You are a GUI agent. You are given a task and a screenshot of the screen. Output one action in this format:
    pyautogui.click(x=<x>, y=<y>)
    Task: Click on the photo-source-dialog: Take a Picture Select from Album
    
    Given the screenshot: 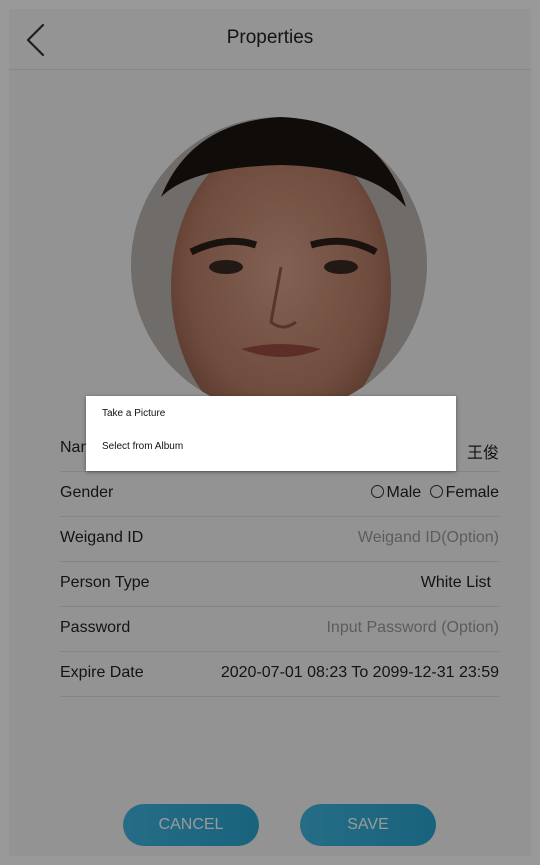 What is the action you would take?
    pyautogui.click(x=271, y=433)
    